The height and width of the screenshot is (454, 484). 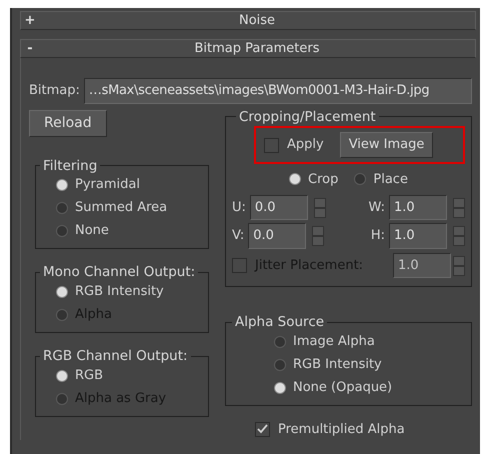 What do you see at coordinates (377, 236) in the screenshot?
I see `field-label: H:` at bounding box center [377, 236].